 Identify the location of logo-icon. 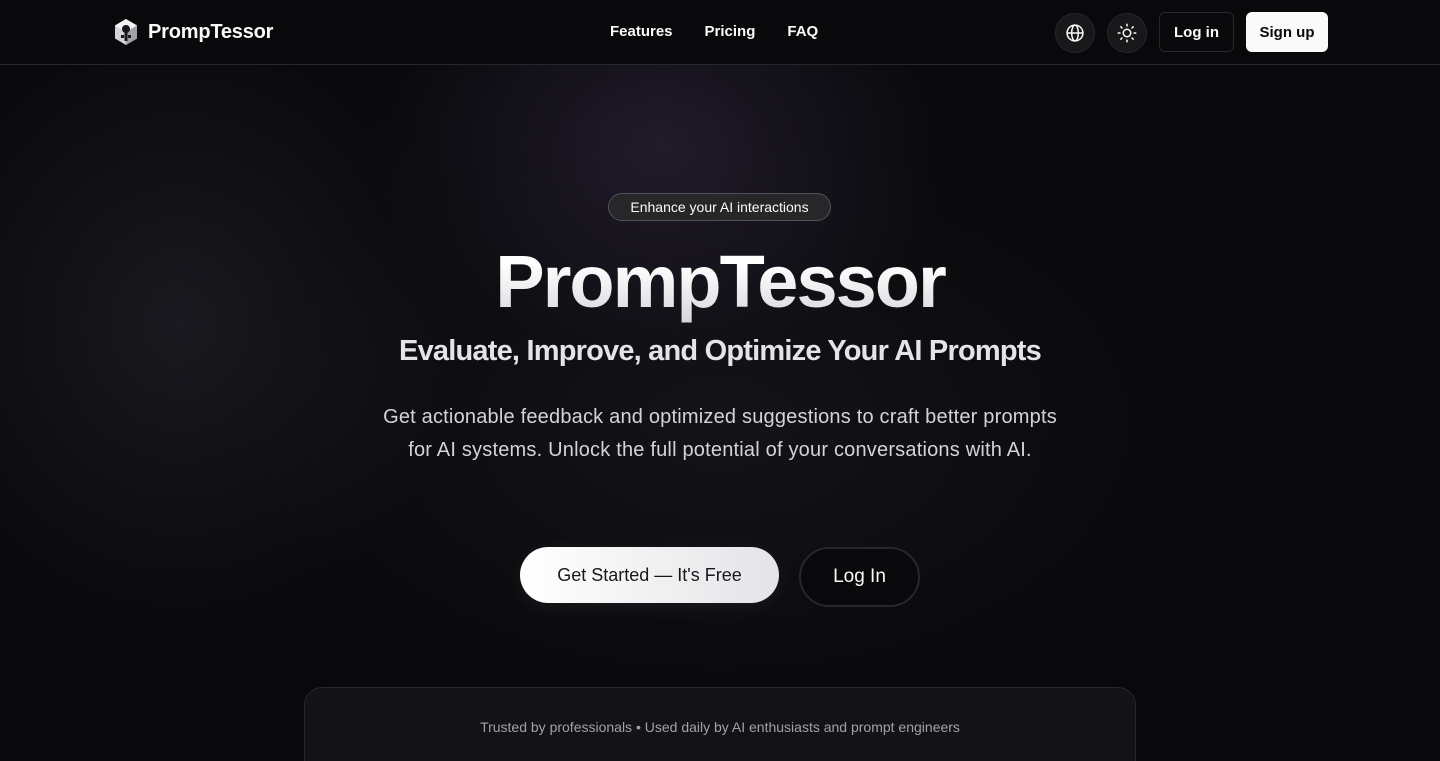
(126, 32).